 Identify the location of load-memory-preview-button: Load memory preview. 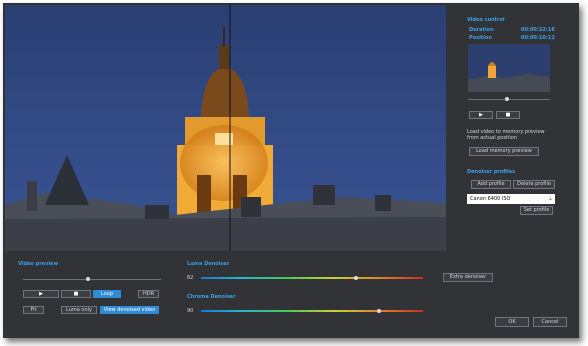
(504, 151).